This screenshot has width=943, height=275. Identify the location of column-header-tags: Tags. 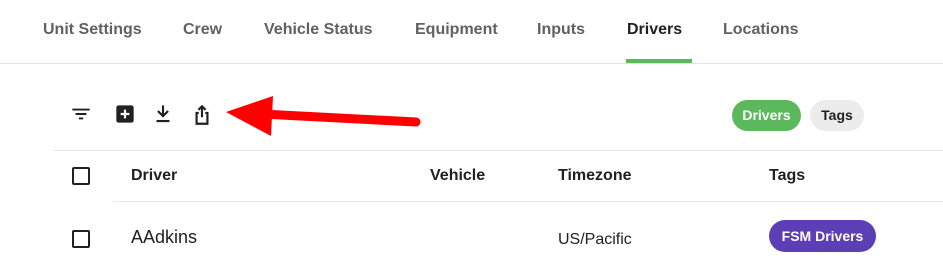
(787, 176).